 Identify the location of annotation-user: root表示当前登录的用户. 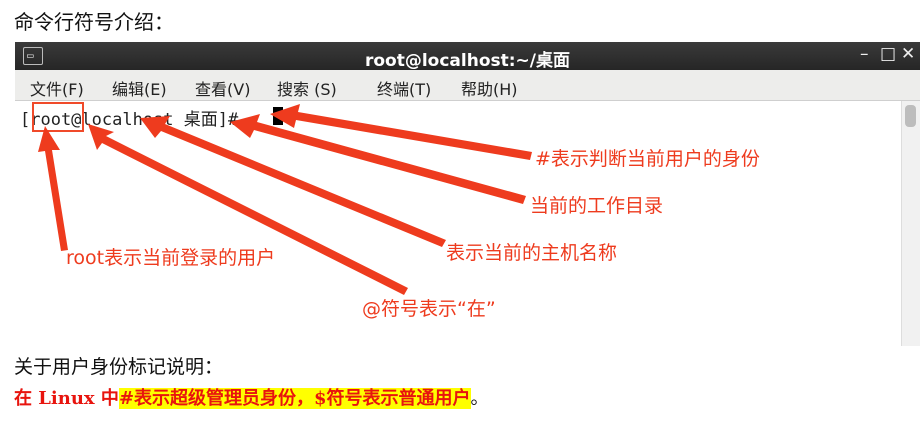
(171, 258).